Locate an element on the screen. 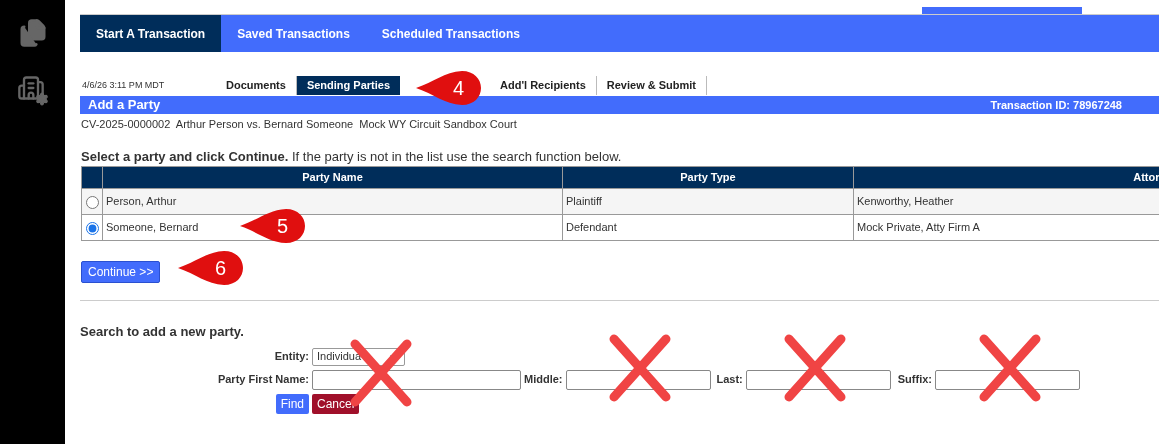 The height and width of the screenshot is (444, 1159). case-line: CV-2025-0000002 Arthur Person vs. Bernard Someone Mock WY Circuit Sandbox Court is located at coordinates (299, 124).